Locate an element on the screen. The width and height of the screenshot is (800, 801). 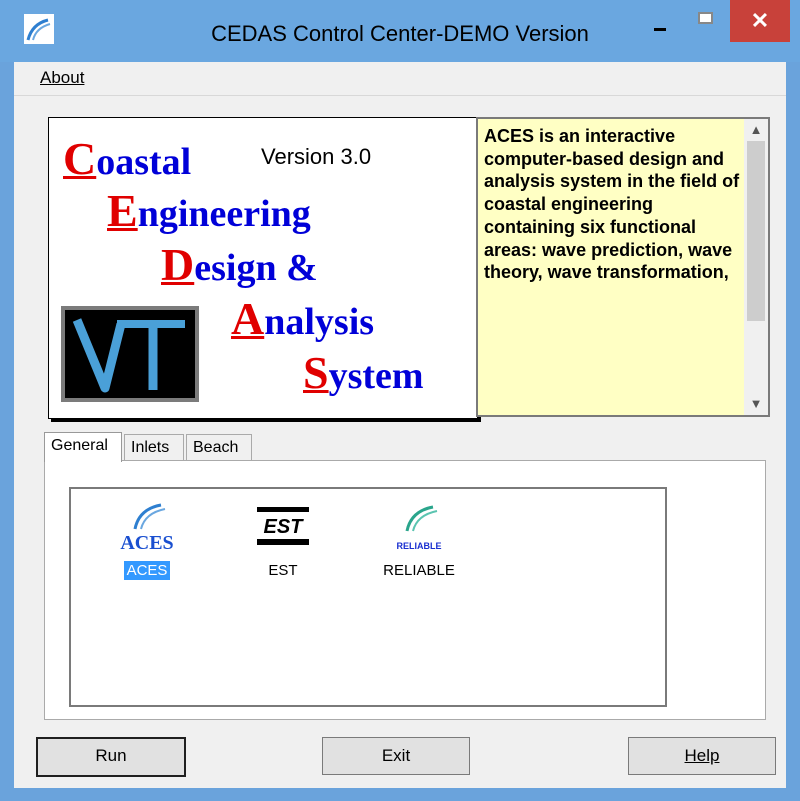
help-button: Help is located at coordinates (702, 756).